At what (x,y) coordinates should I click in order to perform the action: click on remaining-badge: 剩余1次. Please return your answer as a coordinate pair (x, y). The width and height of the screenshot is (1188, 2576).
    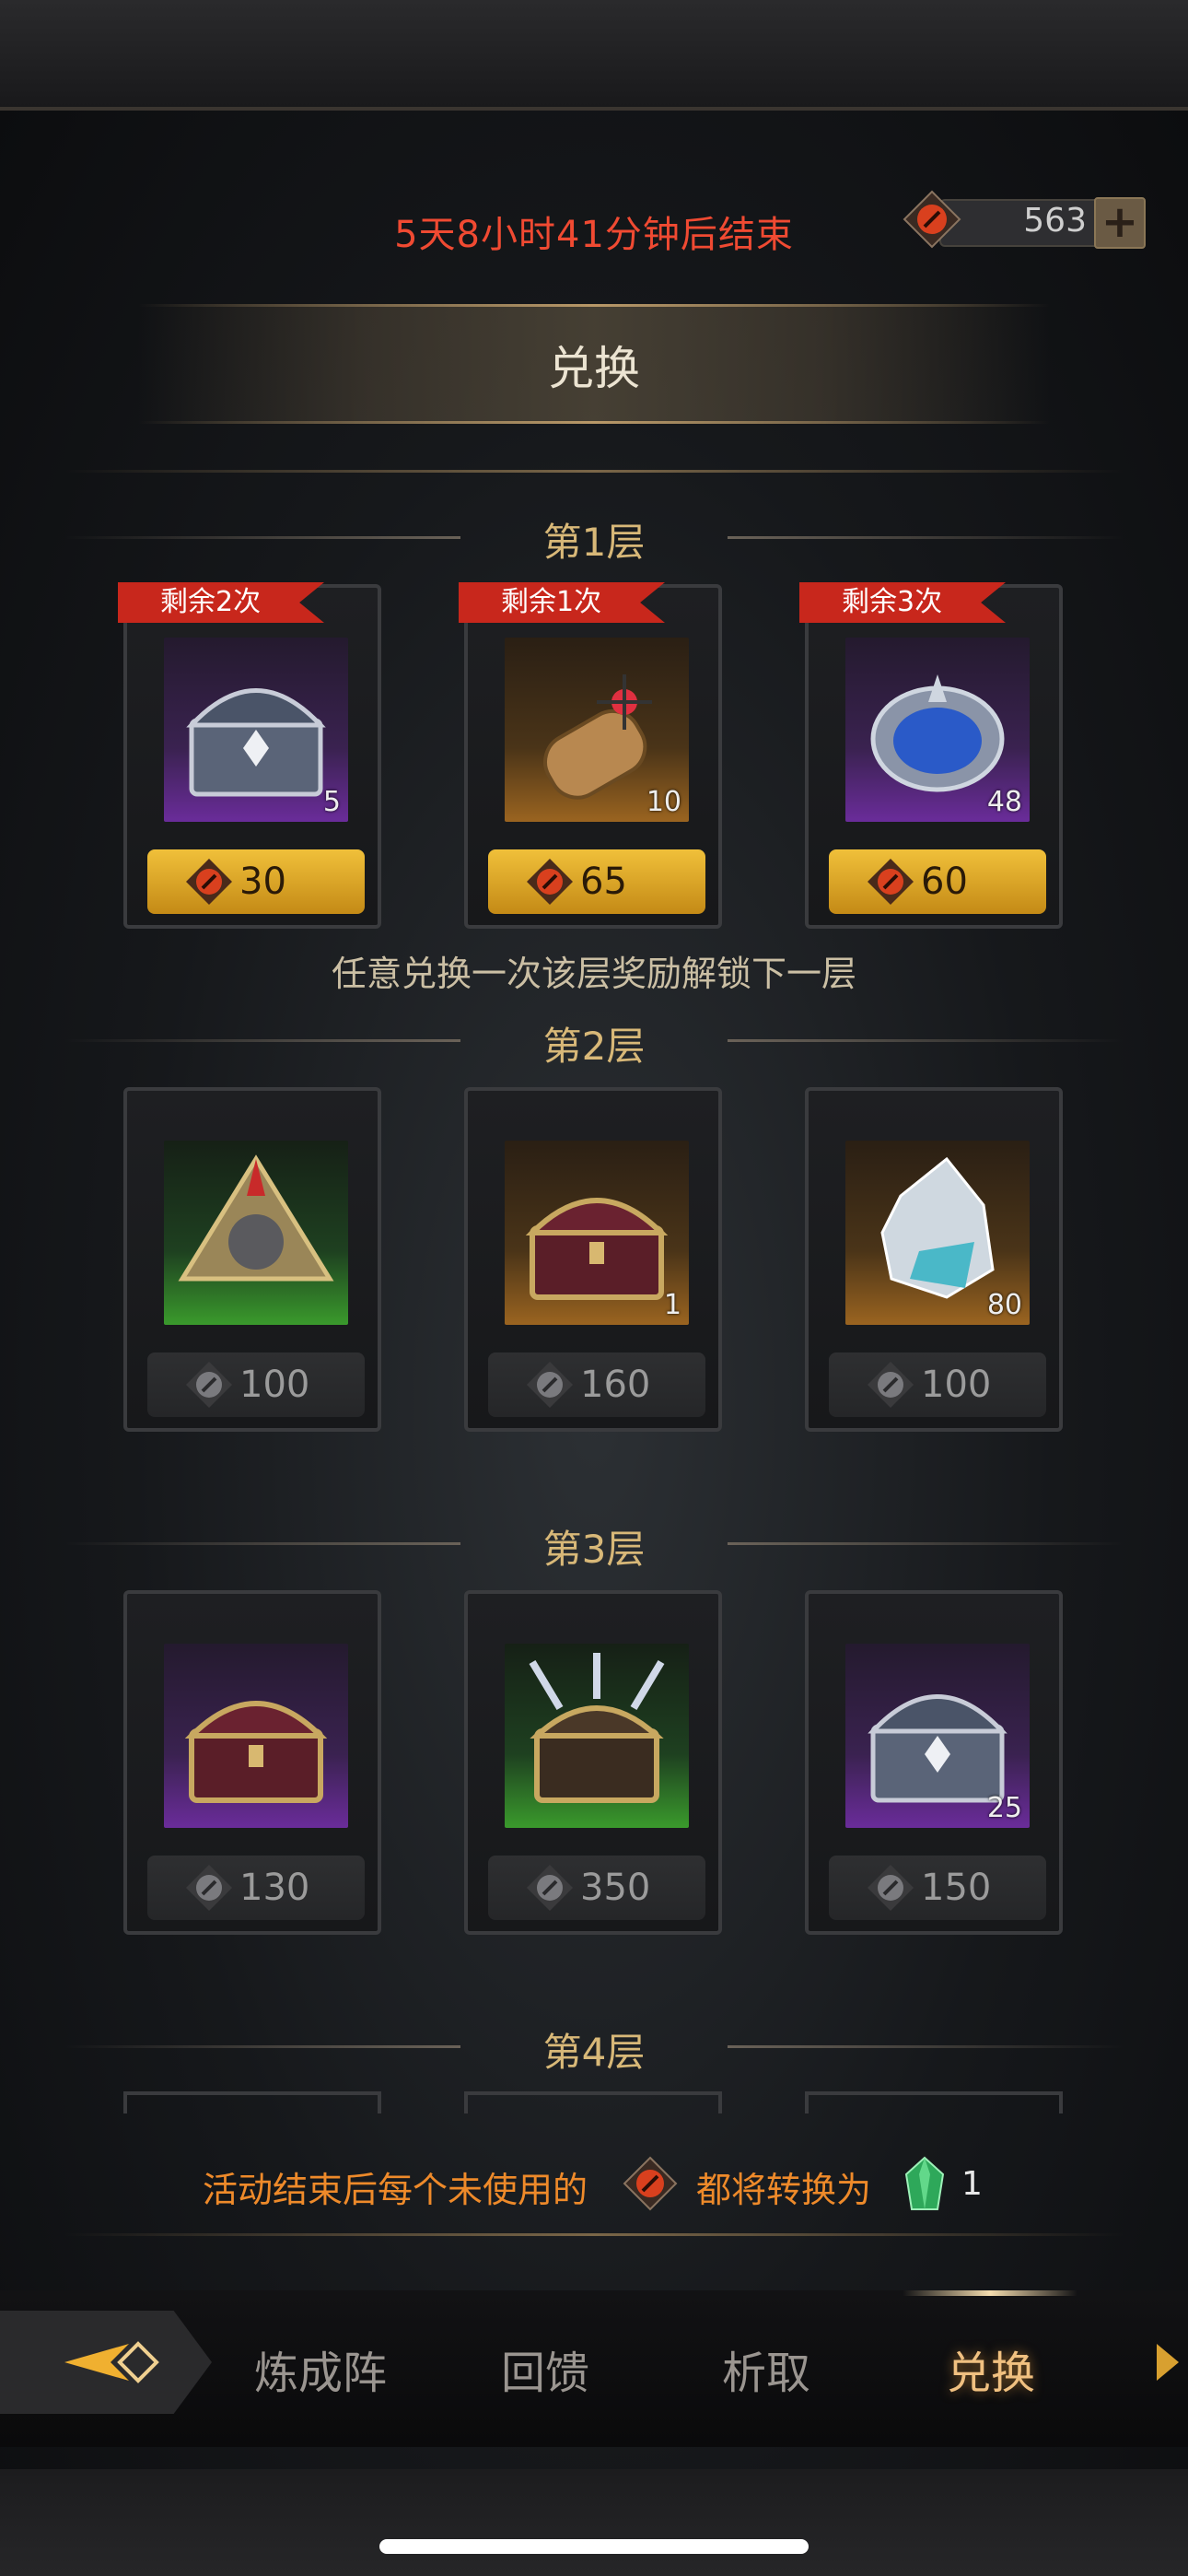
    Looking at the image, I should click on (562, 603).